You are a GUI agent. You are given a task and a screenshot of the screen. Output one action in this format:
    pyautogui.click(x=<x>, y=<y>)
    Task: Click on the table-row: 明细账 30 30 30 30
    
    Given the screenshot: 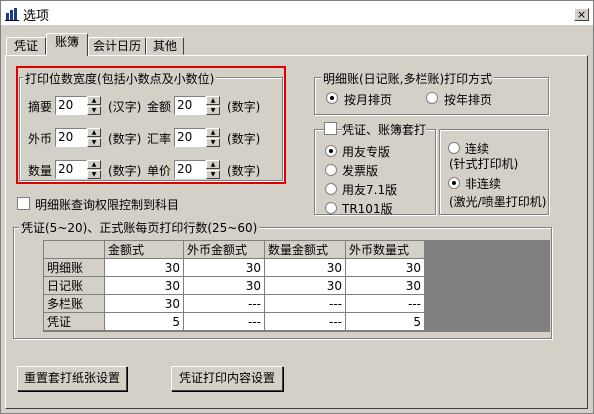 What is the action you would take?
    pyautogui.click(x=234, y=267)
    